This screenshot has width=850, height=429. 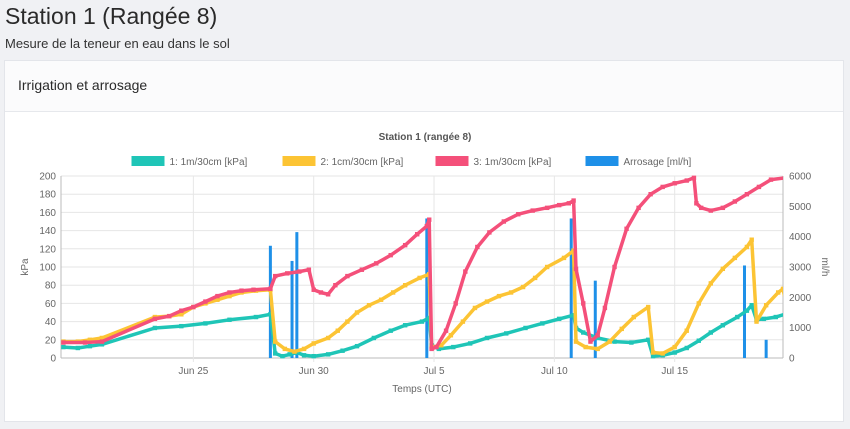 What do you see at coordinates (25, 267) in the screenshot?
I see `y-axis-label-left: kPa` at bounding box center [25, 267].